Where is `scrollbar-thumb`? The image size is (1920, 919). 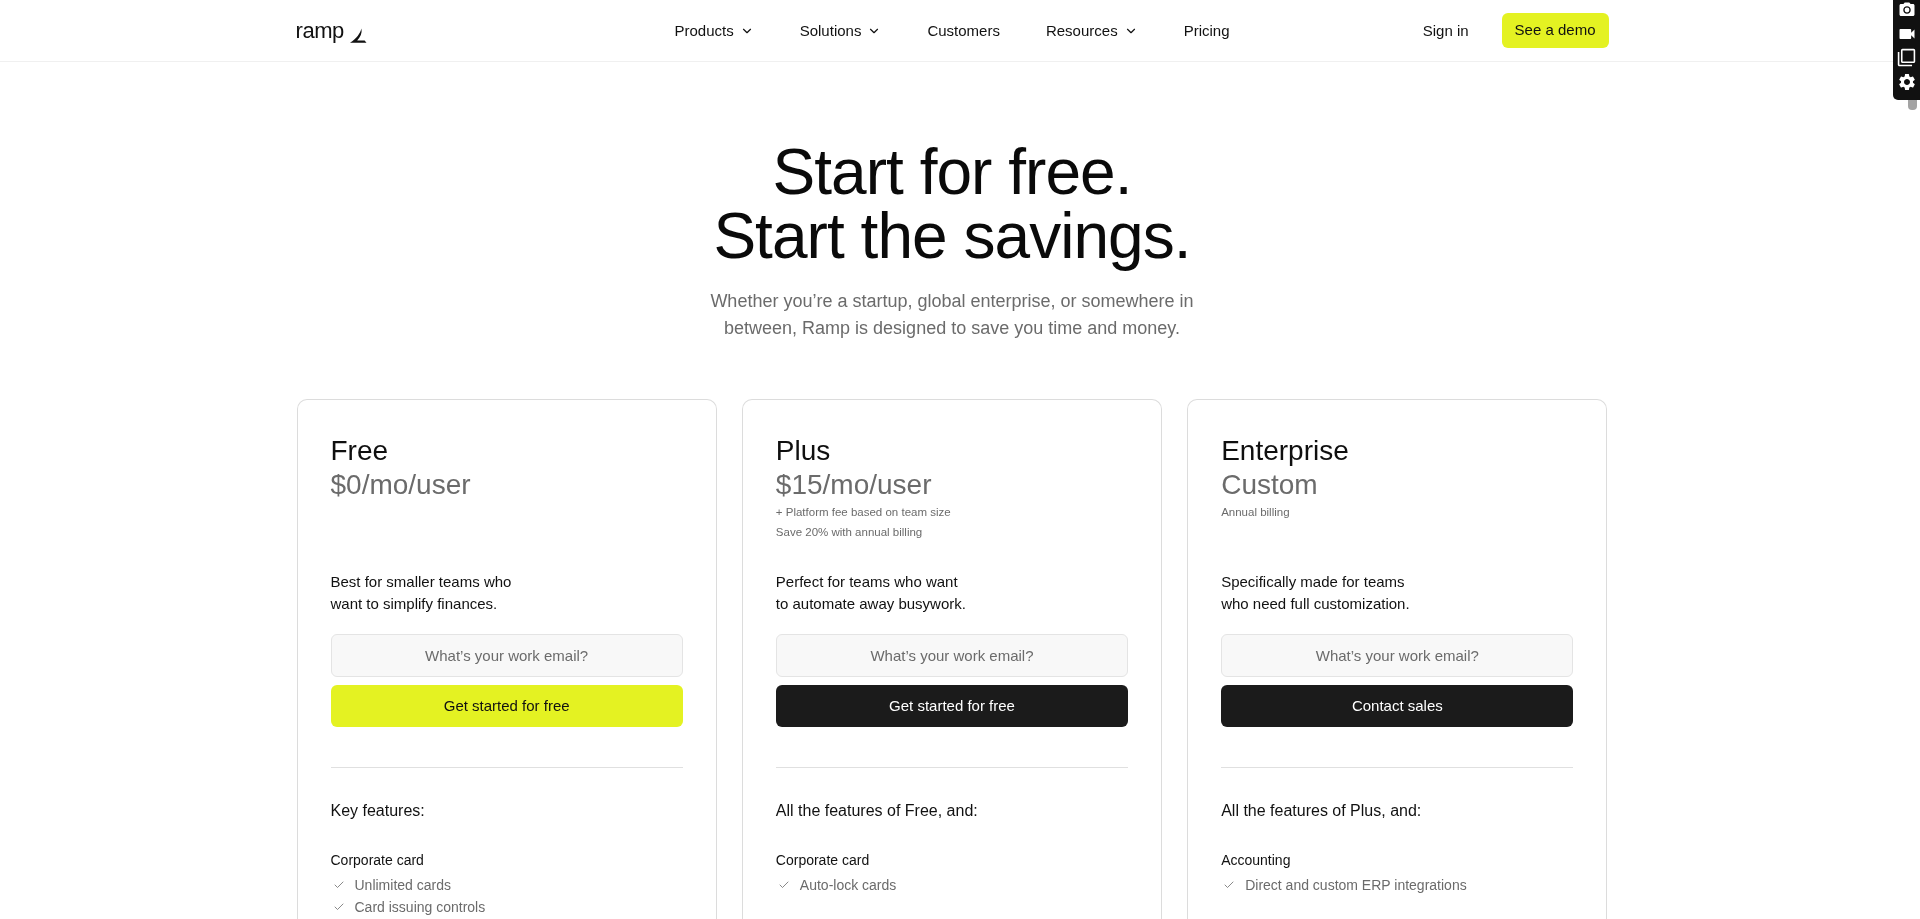
scrollbar-thumb is located at coordinates (1912, 105).